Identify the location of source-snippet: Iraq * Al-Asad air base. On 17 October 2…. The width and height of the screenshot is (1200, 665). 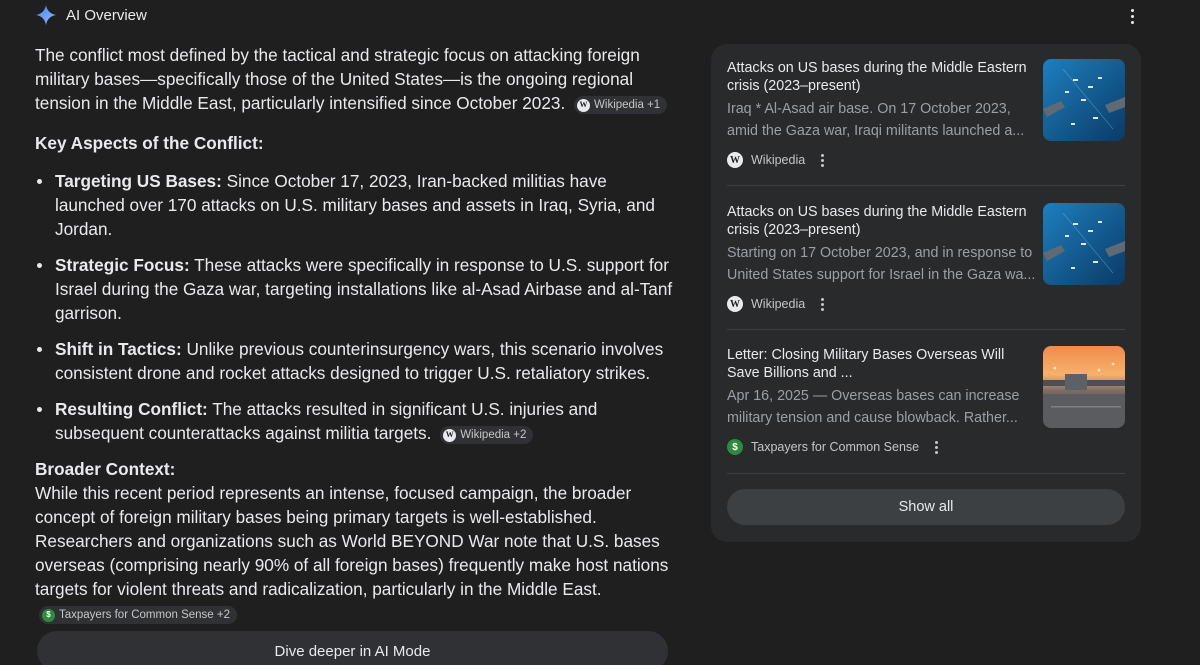
(869, 109).